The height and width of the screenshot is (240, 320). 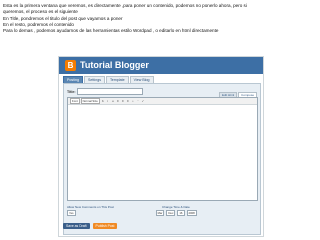 What do you see at coordinates (143, 101) in the screenshot?
I see `spellcheck-icon: ✓` at bounding box center [143, 101].